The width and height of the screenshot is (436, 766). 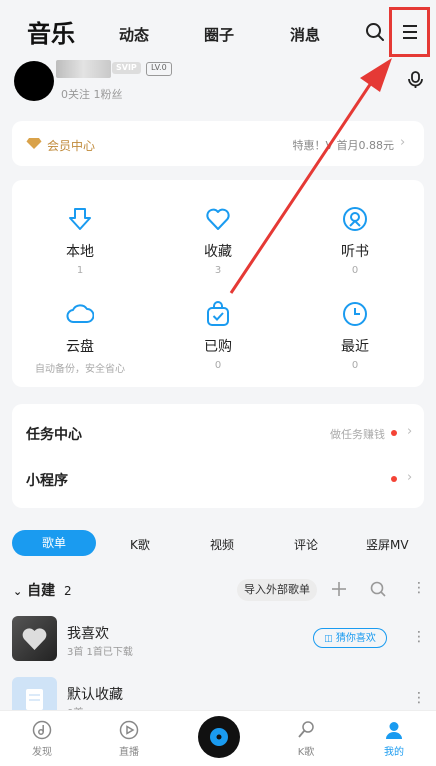 What do you see at coordinates (42, 730) in the screenshot?
I see `music-note-icon` at bounding box center [42, 730].